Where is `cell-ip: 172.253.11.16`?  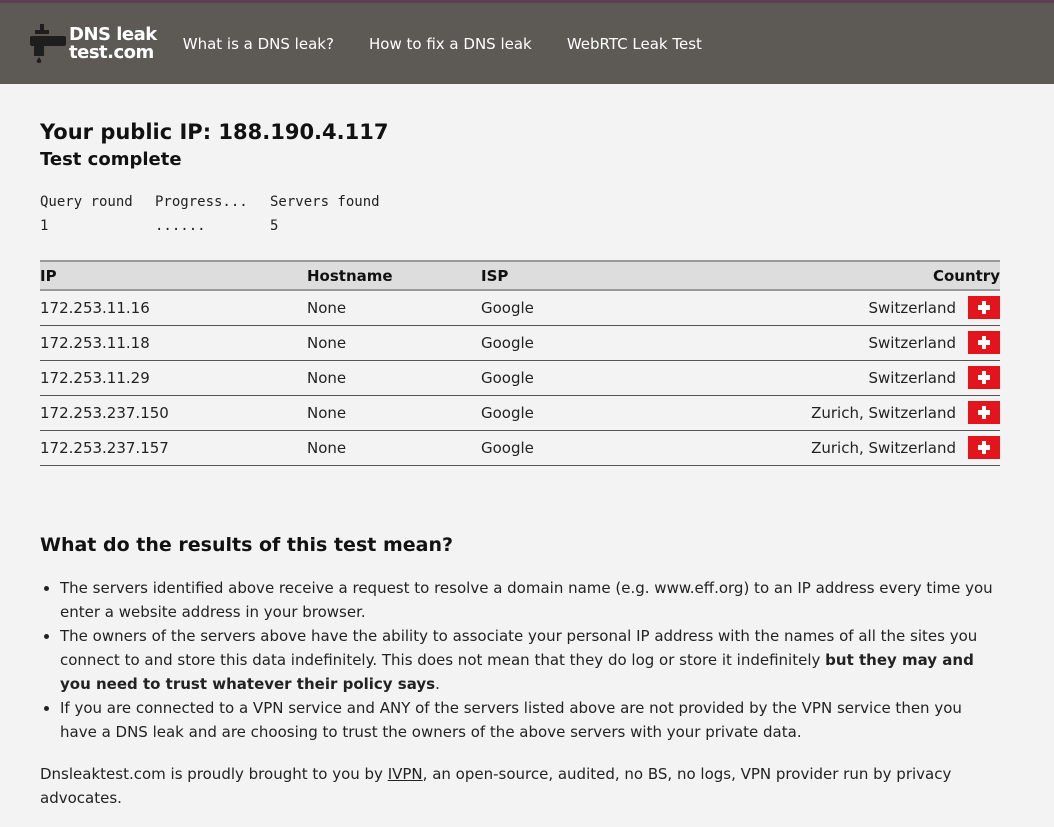
cell-ip: 172.253.11.16 is located at coordinates (173, 308).